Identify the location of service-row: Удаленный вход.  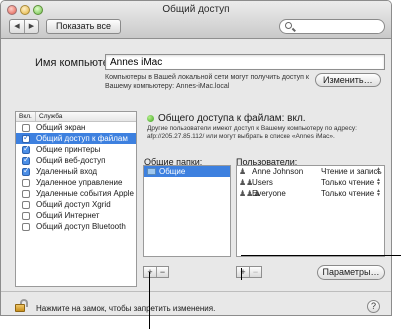
(76, 171).